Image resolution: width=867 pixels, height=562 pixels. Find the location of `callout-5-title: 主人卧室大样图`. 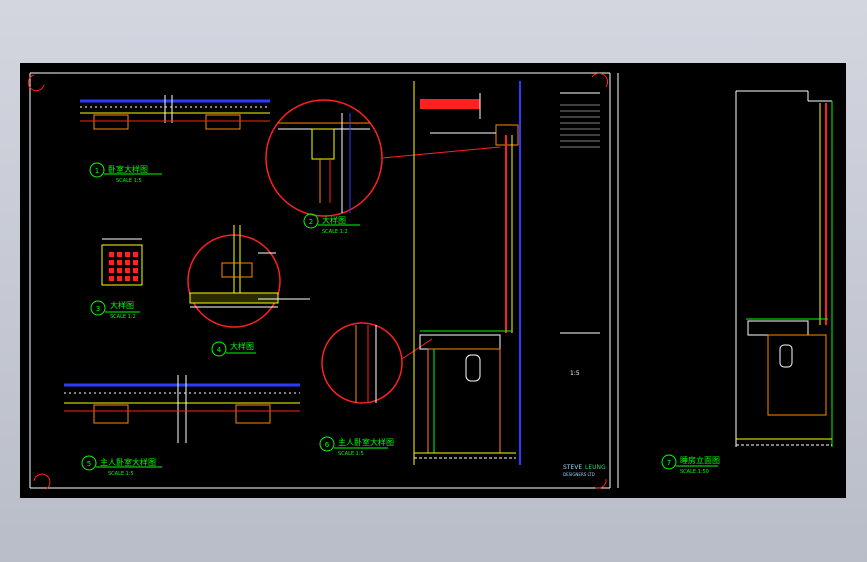

callout-5-title: 主人卧室大样图 is located at coordinates (128, 462).